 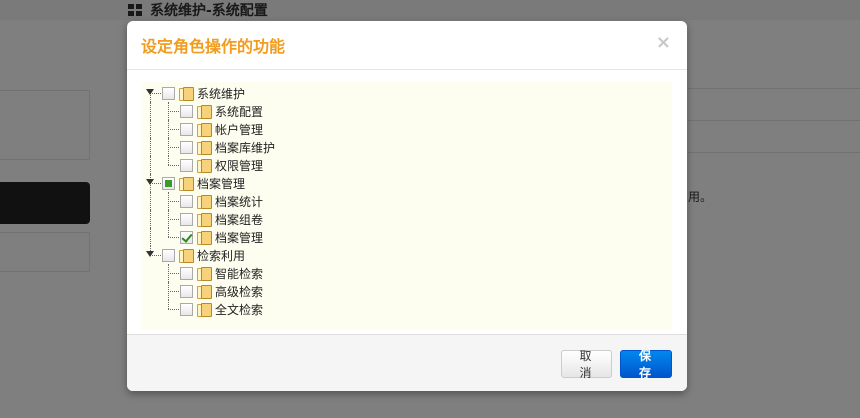 I want to click on tree-node: 权限管理, so click(x=407, y=165).